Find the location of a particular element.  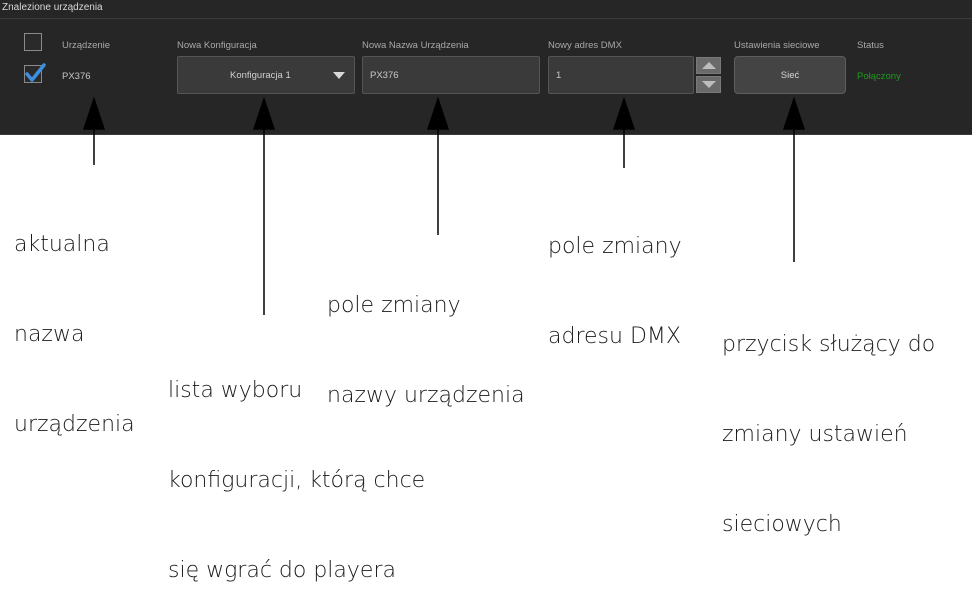

annotation-line: sieciowych is located at coordinates (782, 524).